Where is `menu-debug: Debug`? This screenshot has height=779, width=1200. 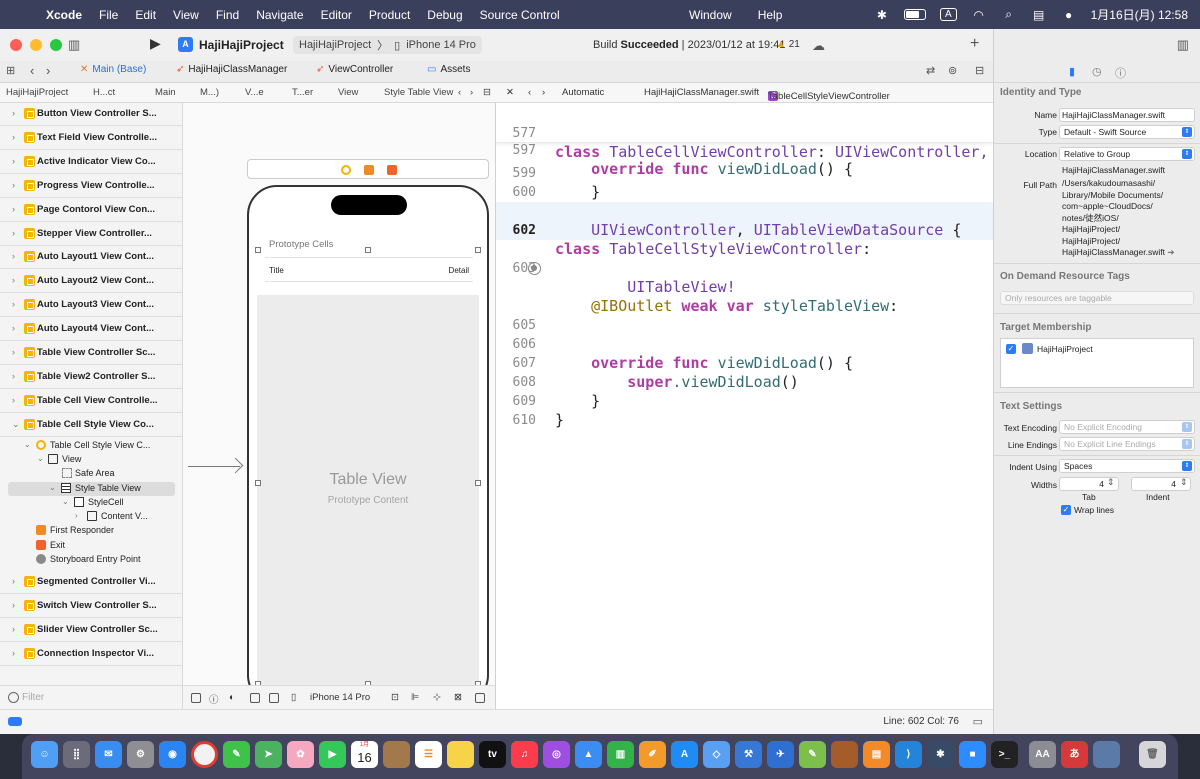 menu-debug: Debug is located at coordinates (444, 15).